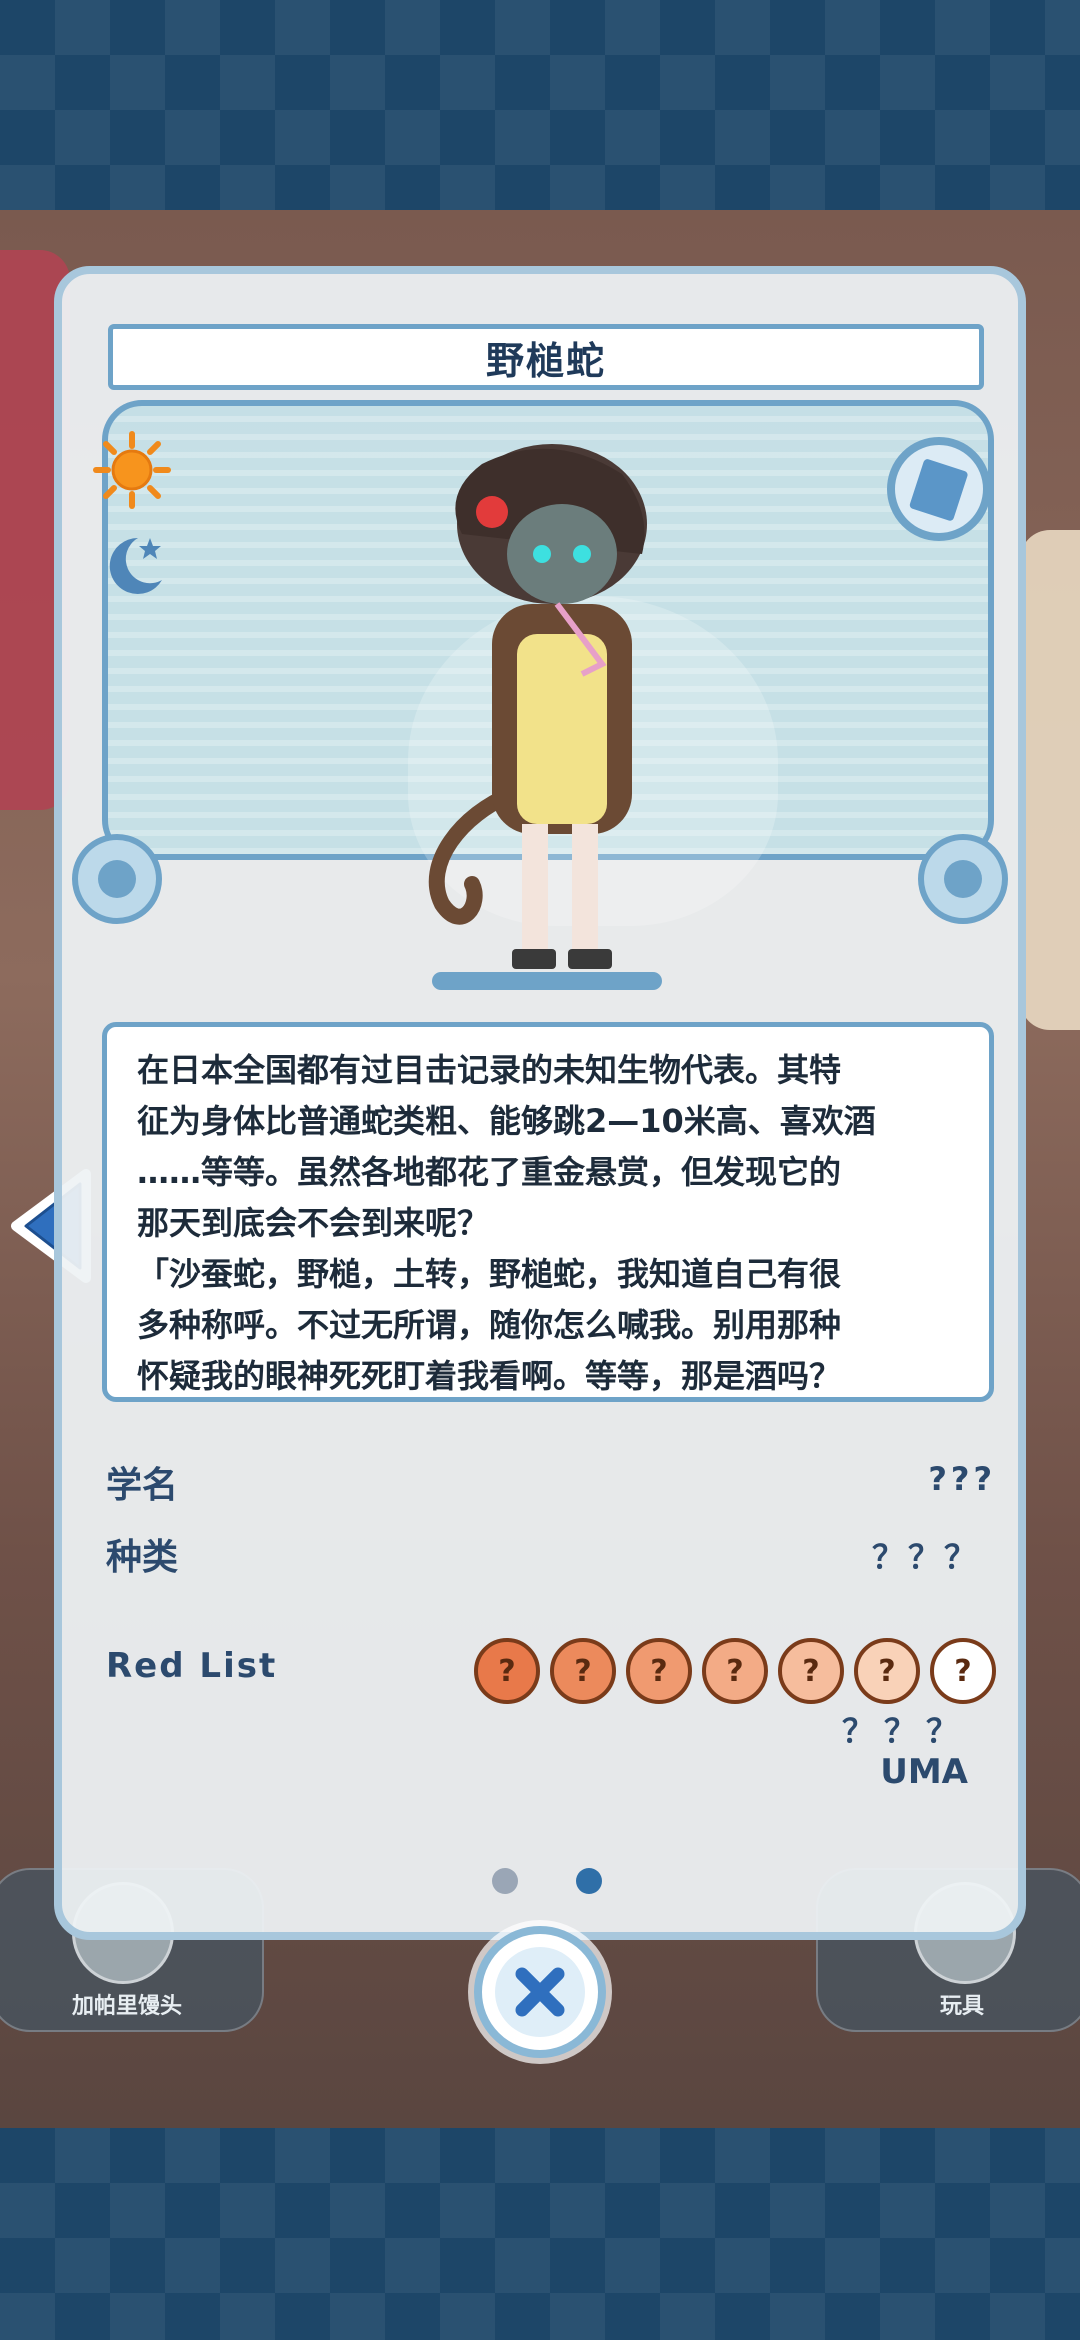 This screenshot has height=2340, width=1080. What do you see at coordinates (537, 706) in the screenshot?
I see `creature-illustration` at bounding box center [537, 706].